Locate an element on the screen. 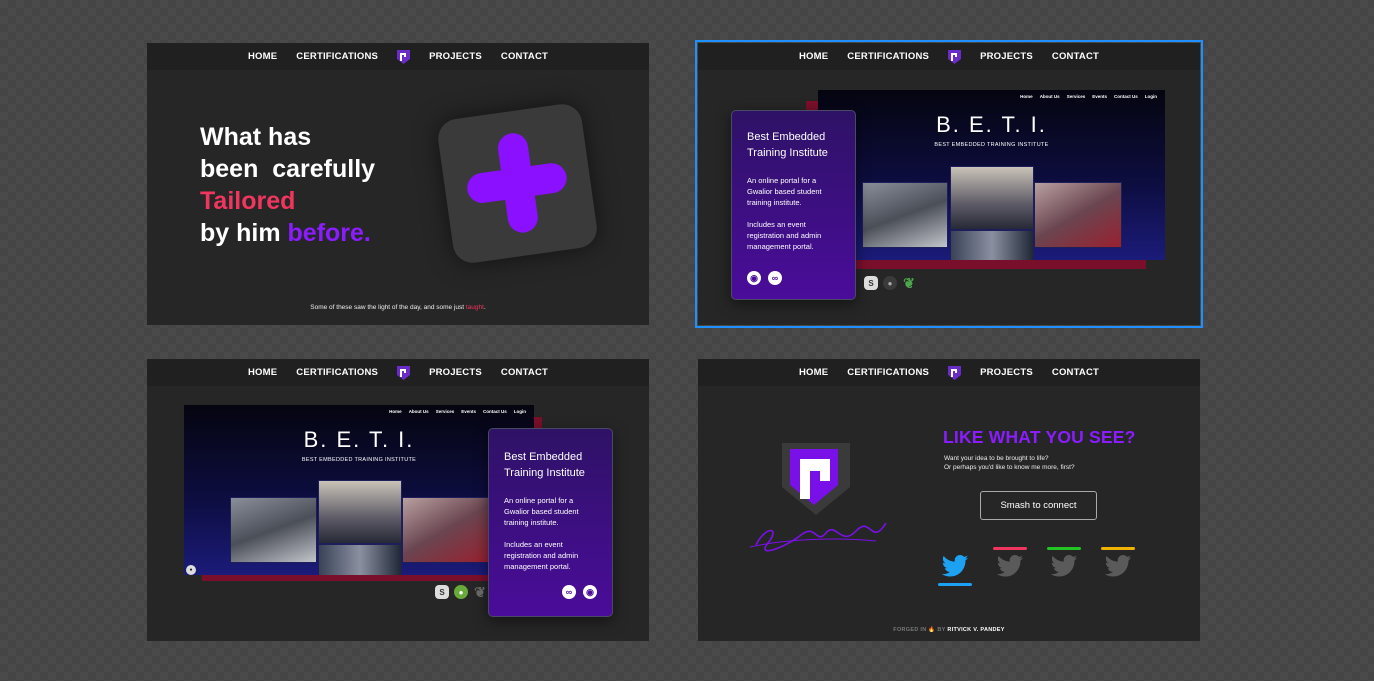 The image size is (1374, 681). email-icon is located at coordinates (1118, 566).